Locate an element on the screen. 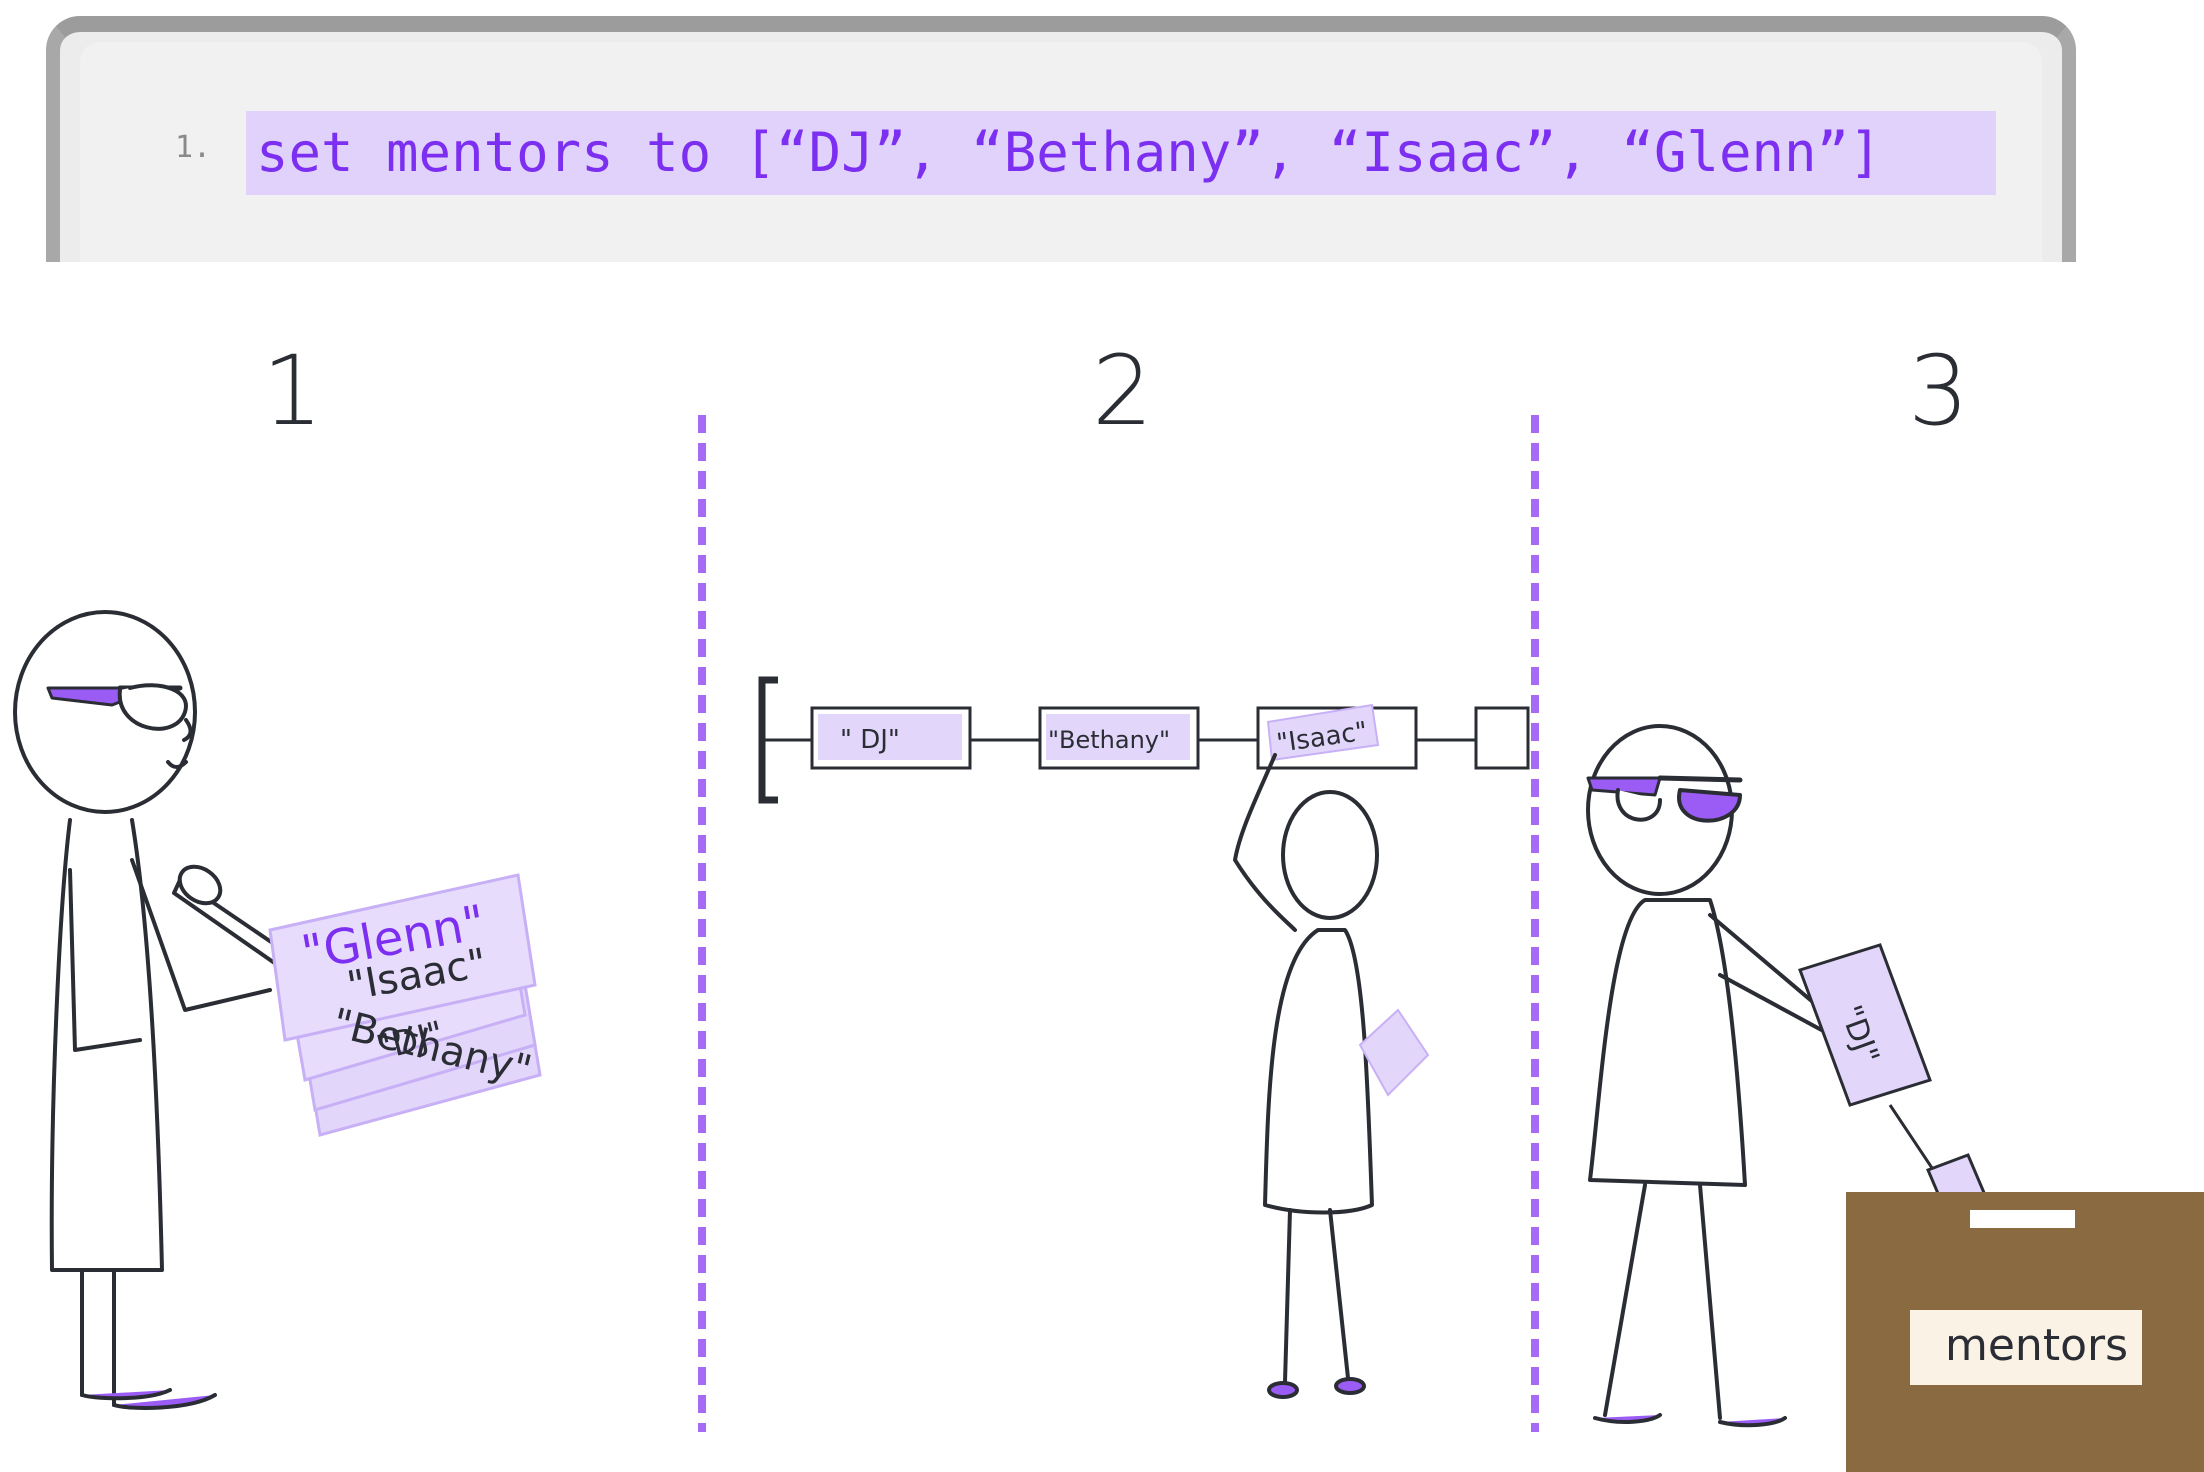 This screenshot has width=2204, height=1472. scene-3-scientist is located at coordinates (1714, 1076).